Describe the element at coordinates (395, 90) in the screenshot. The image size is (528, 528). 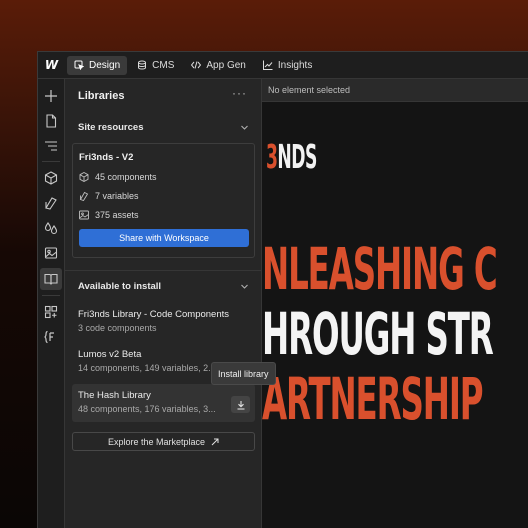
I see `selection-status-bar: No element selected` at that location.